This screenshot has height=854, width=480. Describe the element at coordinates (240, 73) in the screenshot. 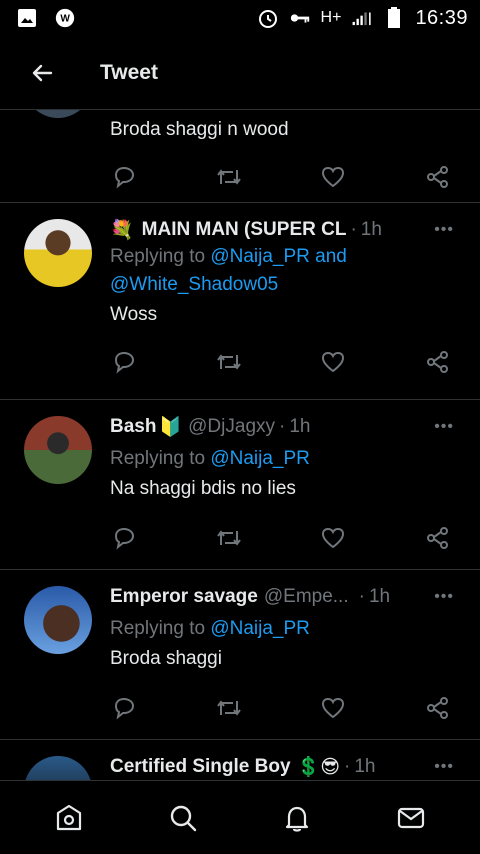

I see `tweet-header: Tweet` at that location.